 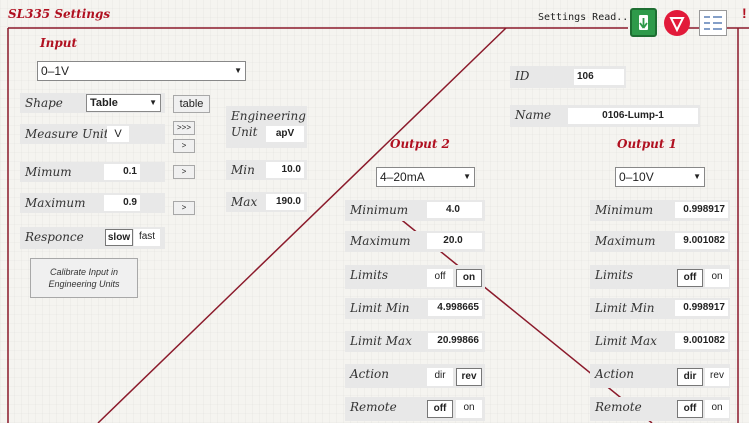 I want to click on input-type-select: 0–1V ▼, so click(x=141, y=71).